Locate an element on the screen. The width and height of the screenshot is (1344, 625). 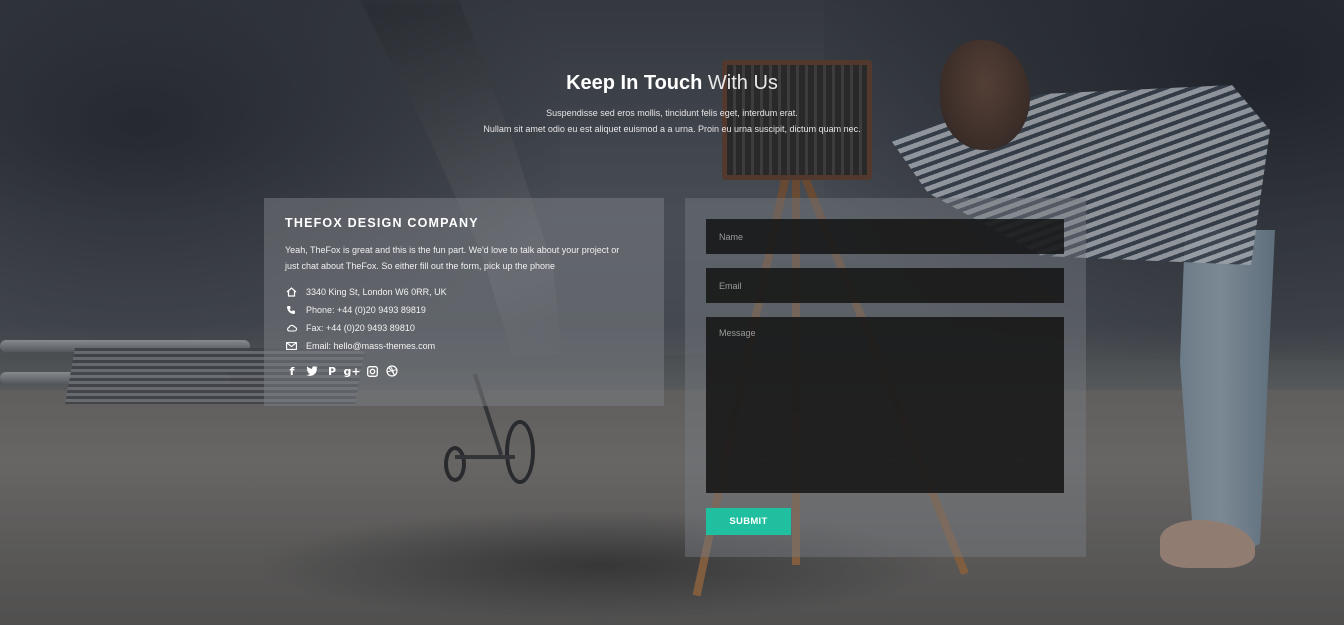
twitter-icon is located at coordinates (312, 371).